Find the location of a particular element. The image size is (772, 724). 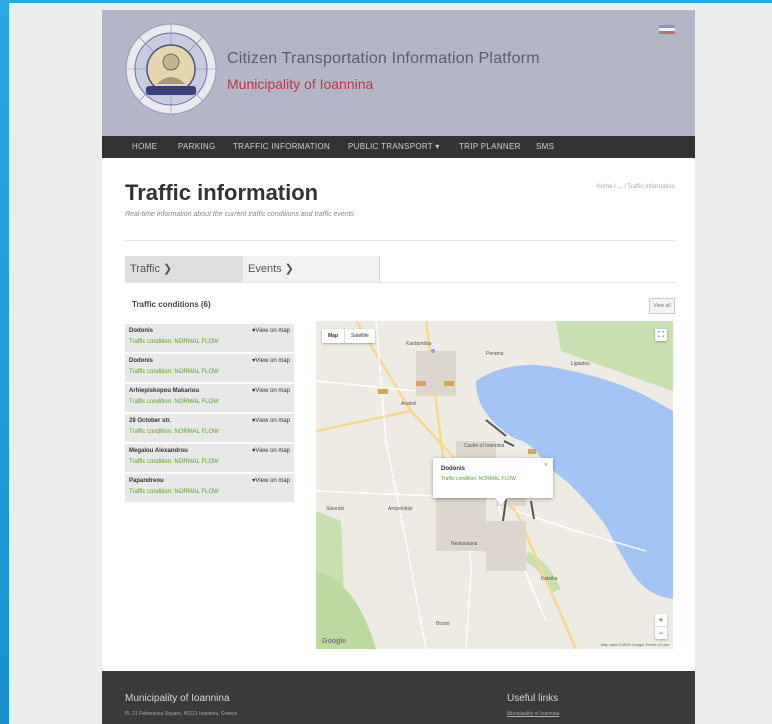

map-place-label: Ampelokipi is located at coordinates (400, 509).